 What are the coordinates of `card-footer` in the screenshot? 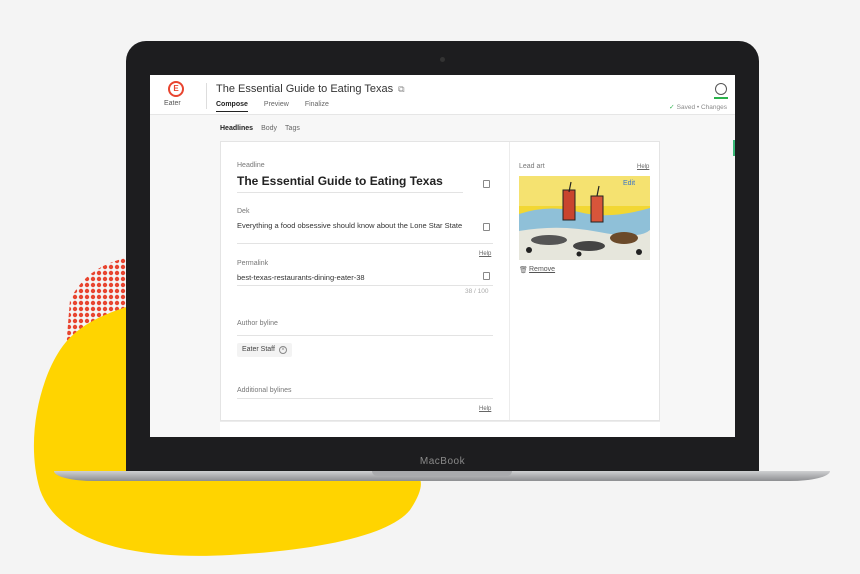 It's located at (440, 429).